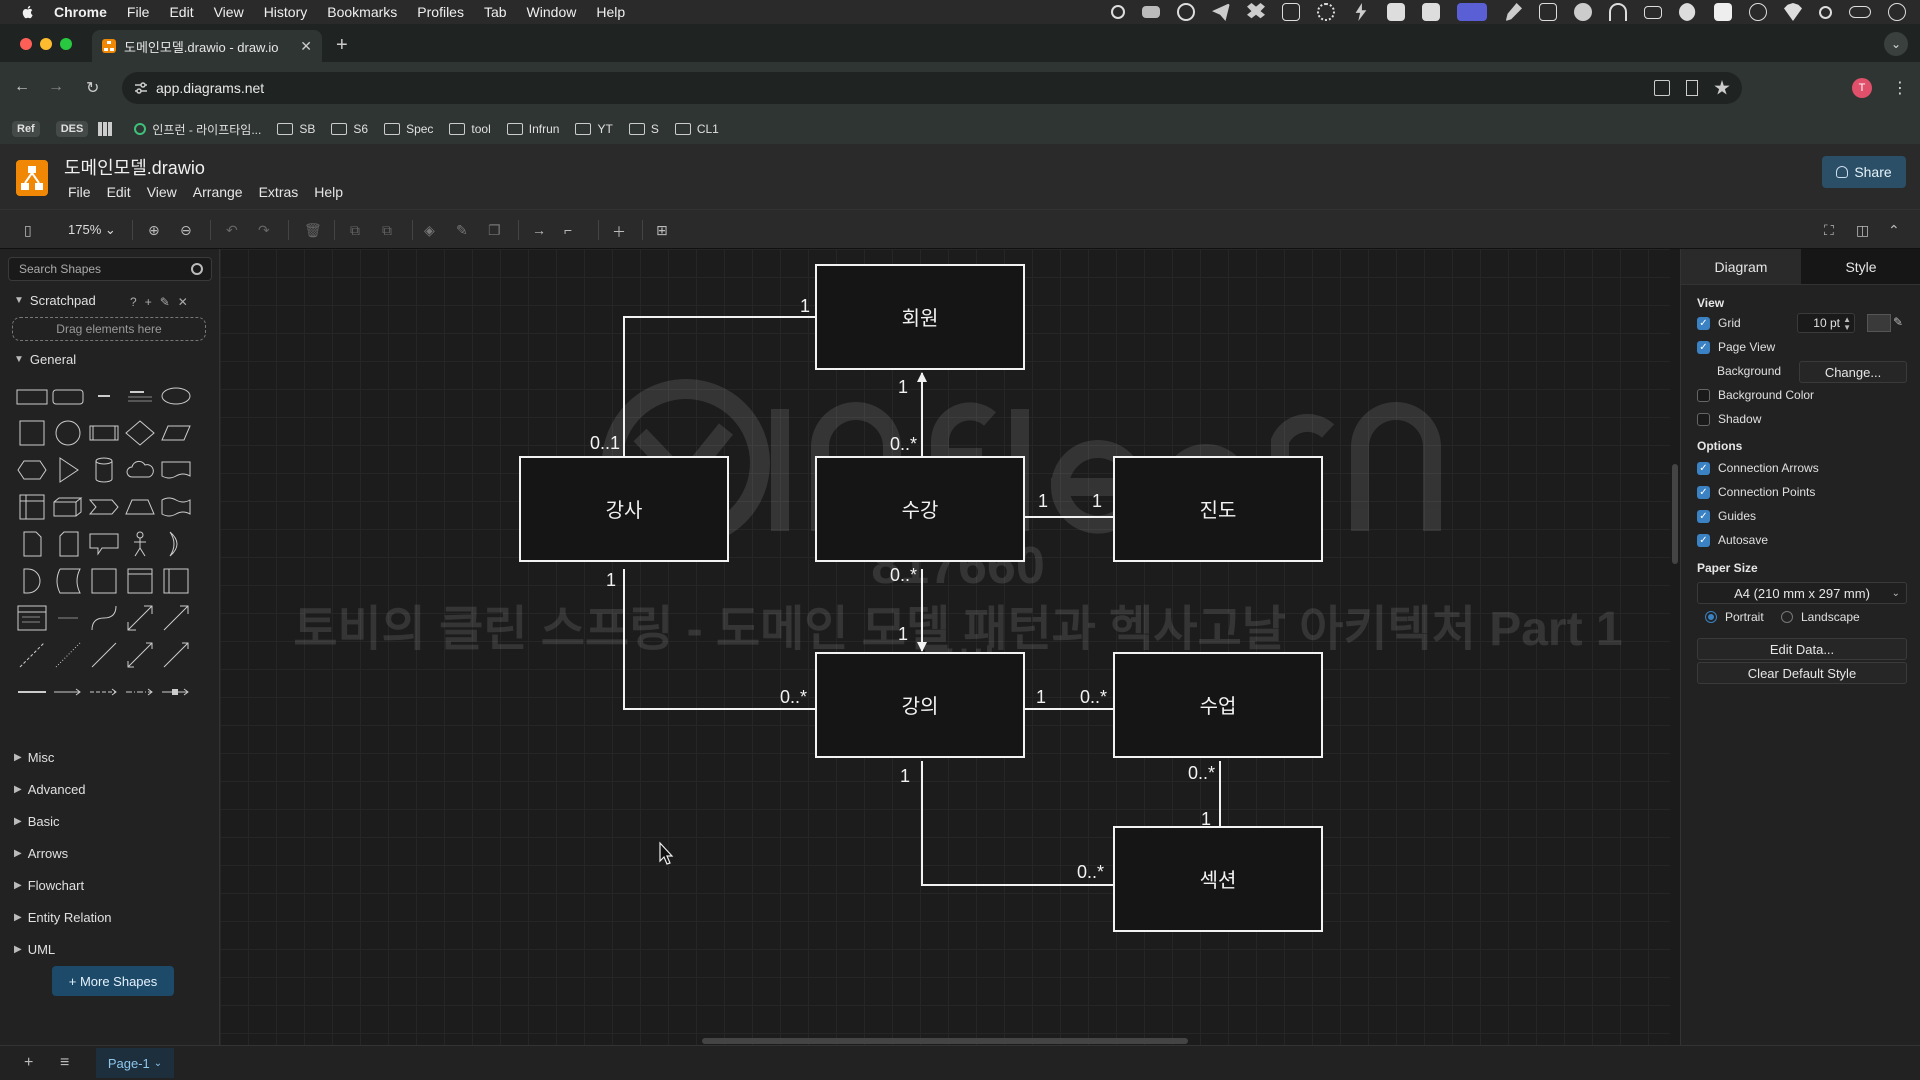 The image size is (1920, 1080). Describe the element at coordinates (32, 543) in the screenshot. I see `shape-note` at that location.